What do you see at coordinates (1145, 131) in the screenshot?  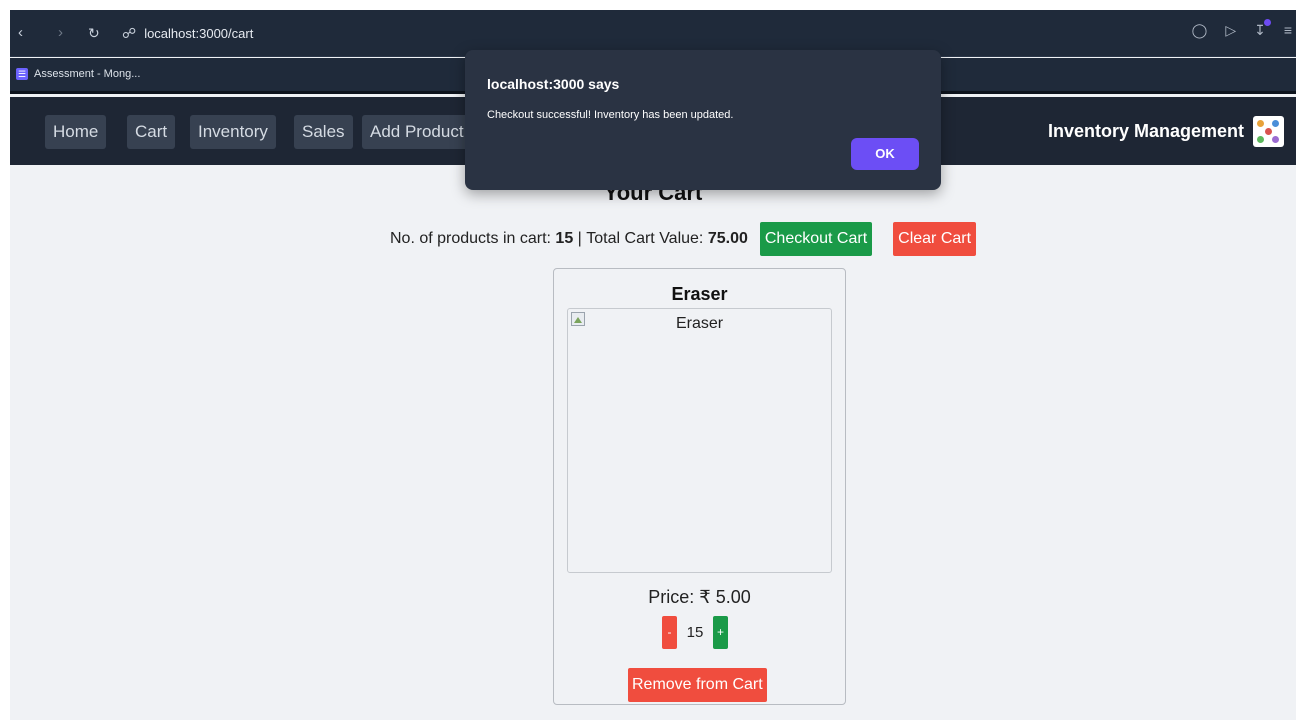 I see `brand-title: Inventory Management` at bounding box center [1145, 131].